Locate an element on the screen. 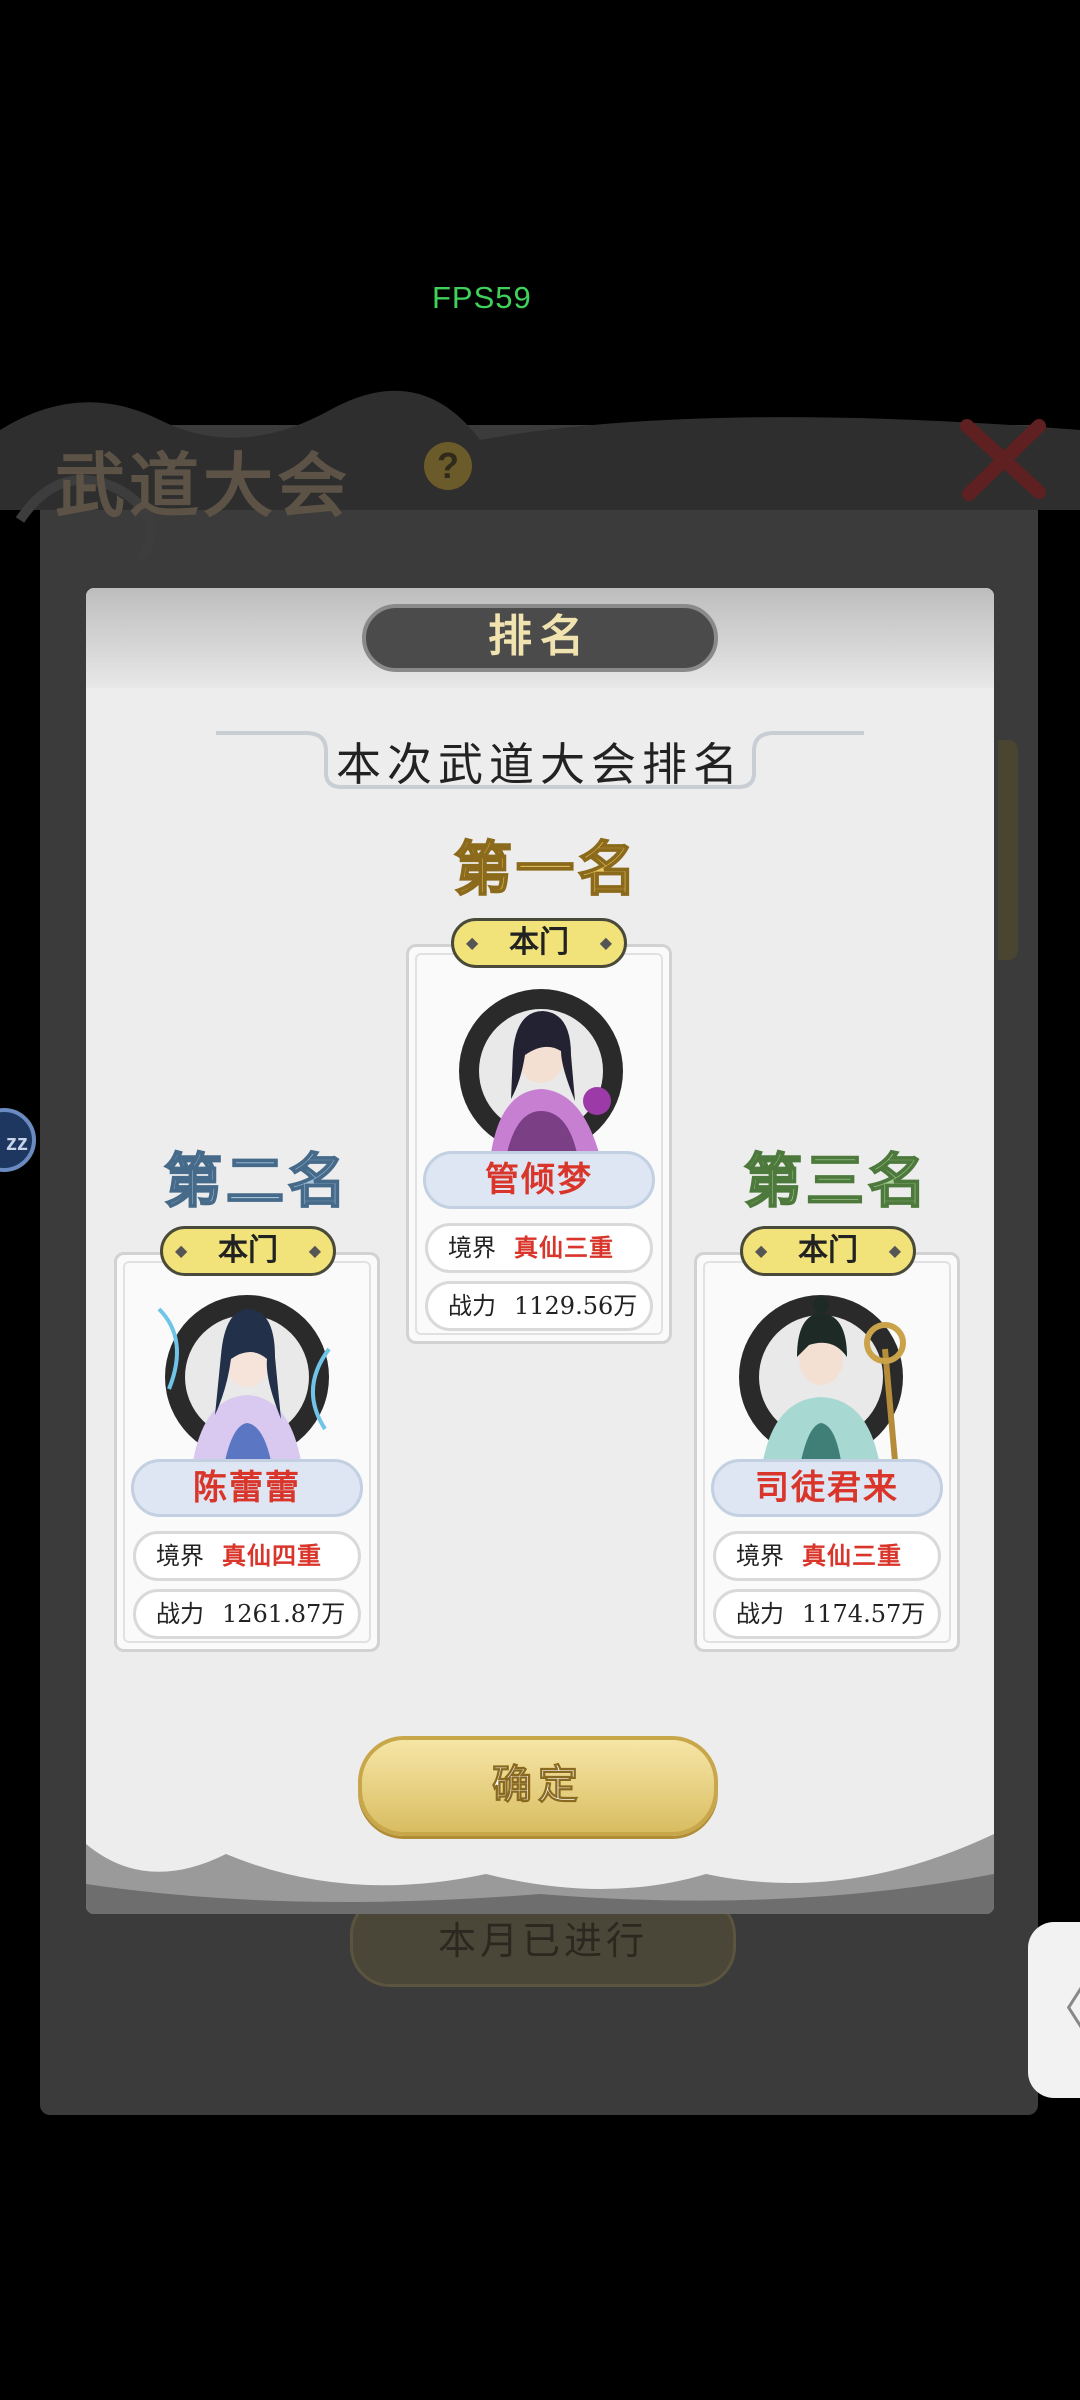 This screenshot has height=2400, width=1080. confirm-button: 确定 is located at coordinates (538, 1786).